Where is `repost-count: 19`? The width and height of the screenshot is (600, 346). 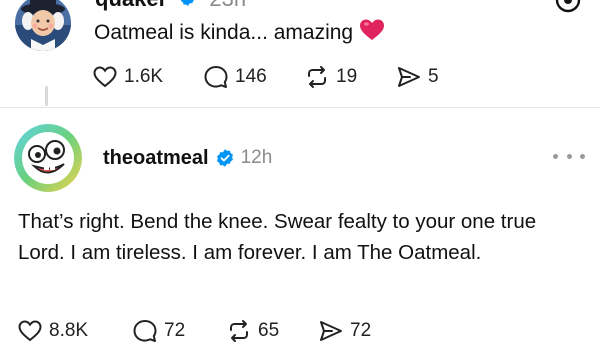 repost-count: 19 is located at coordinates (347, 76).